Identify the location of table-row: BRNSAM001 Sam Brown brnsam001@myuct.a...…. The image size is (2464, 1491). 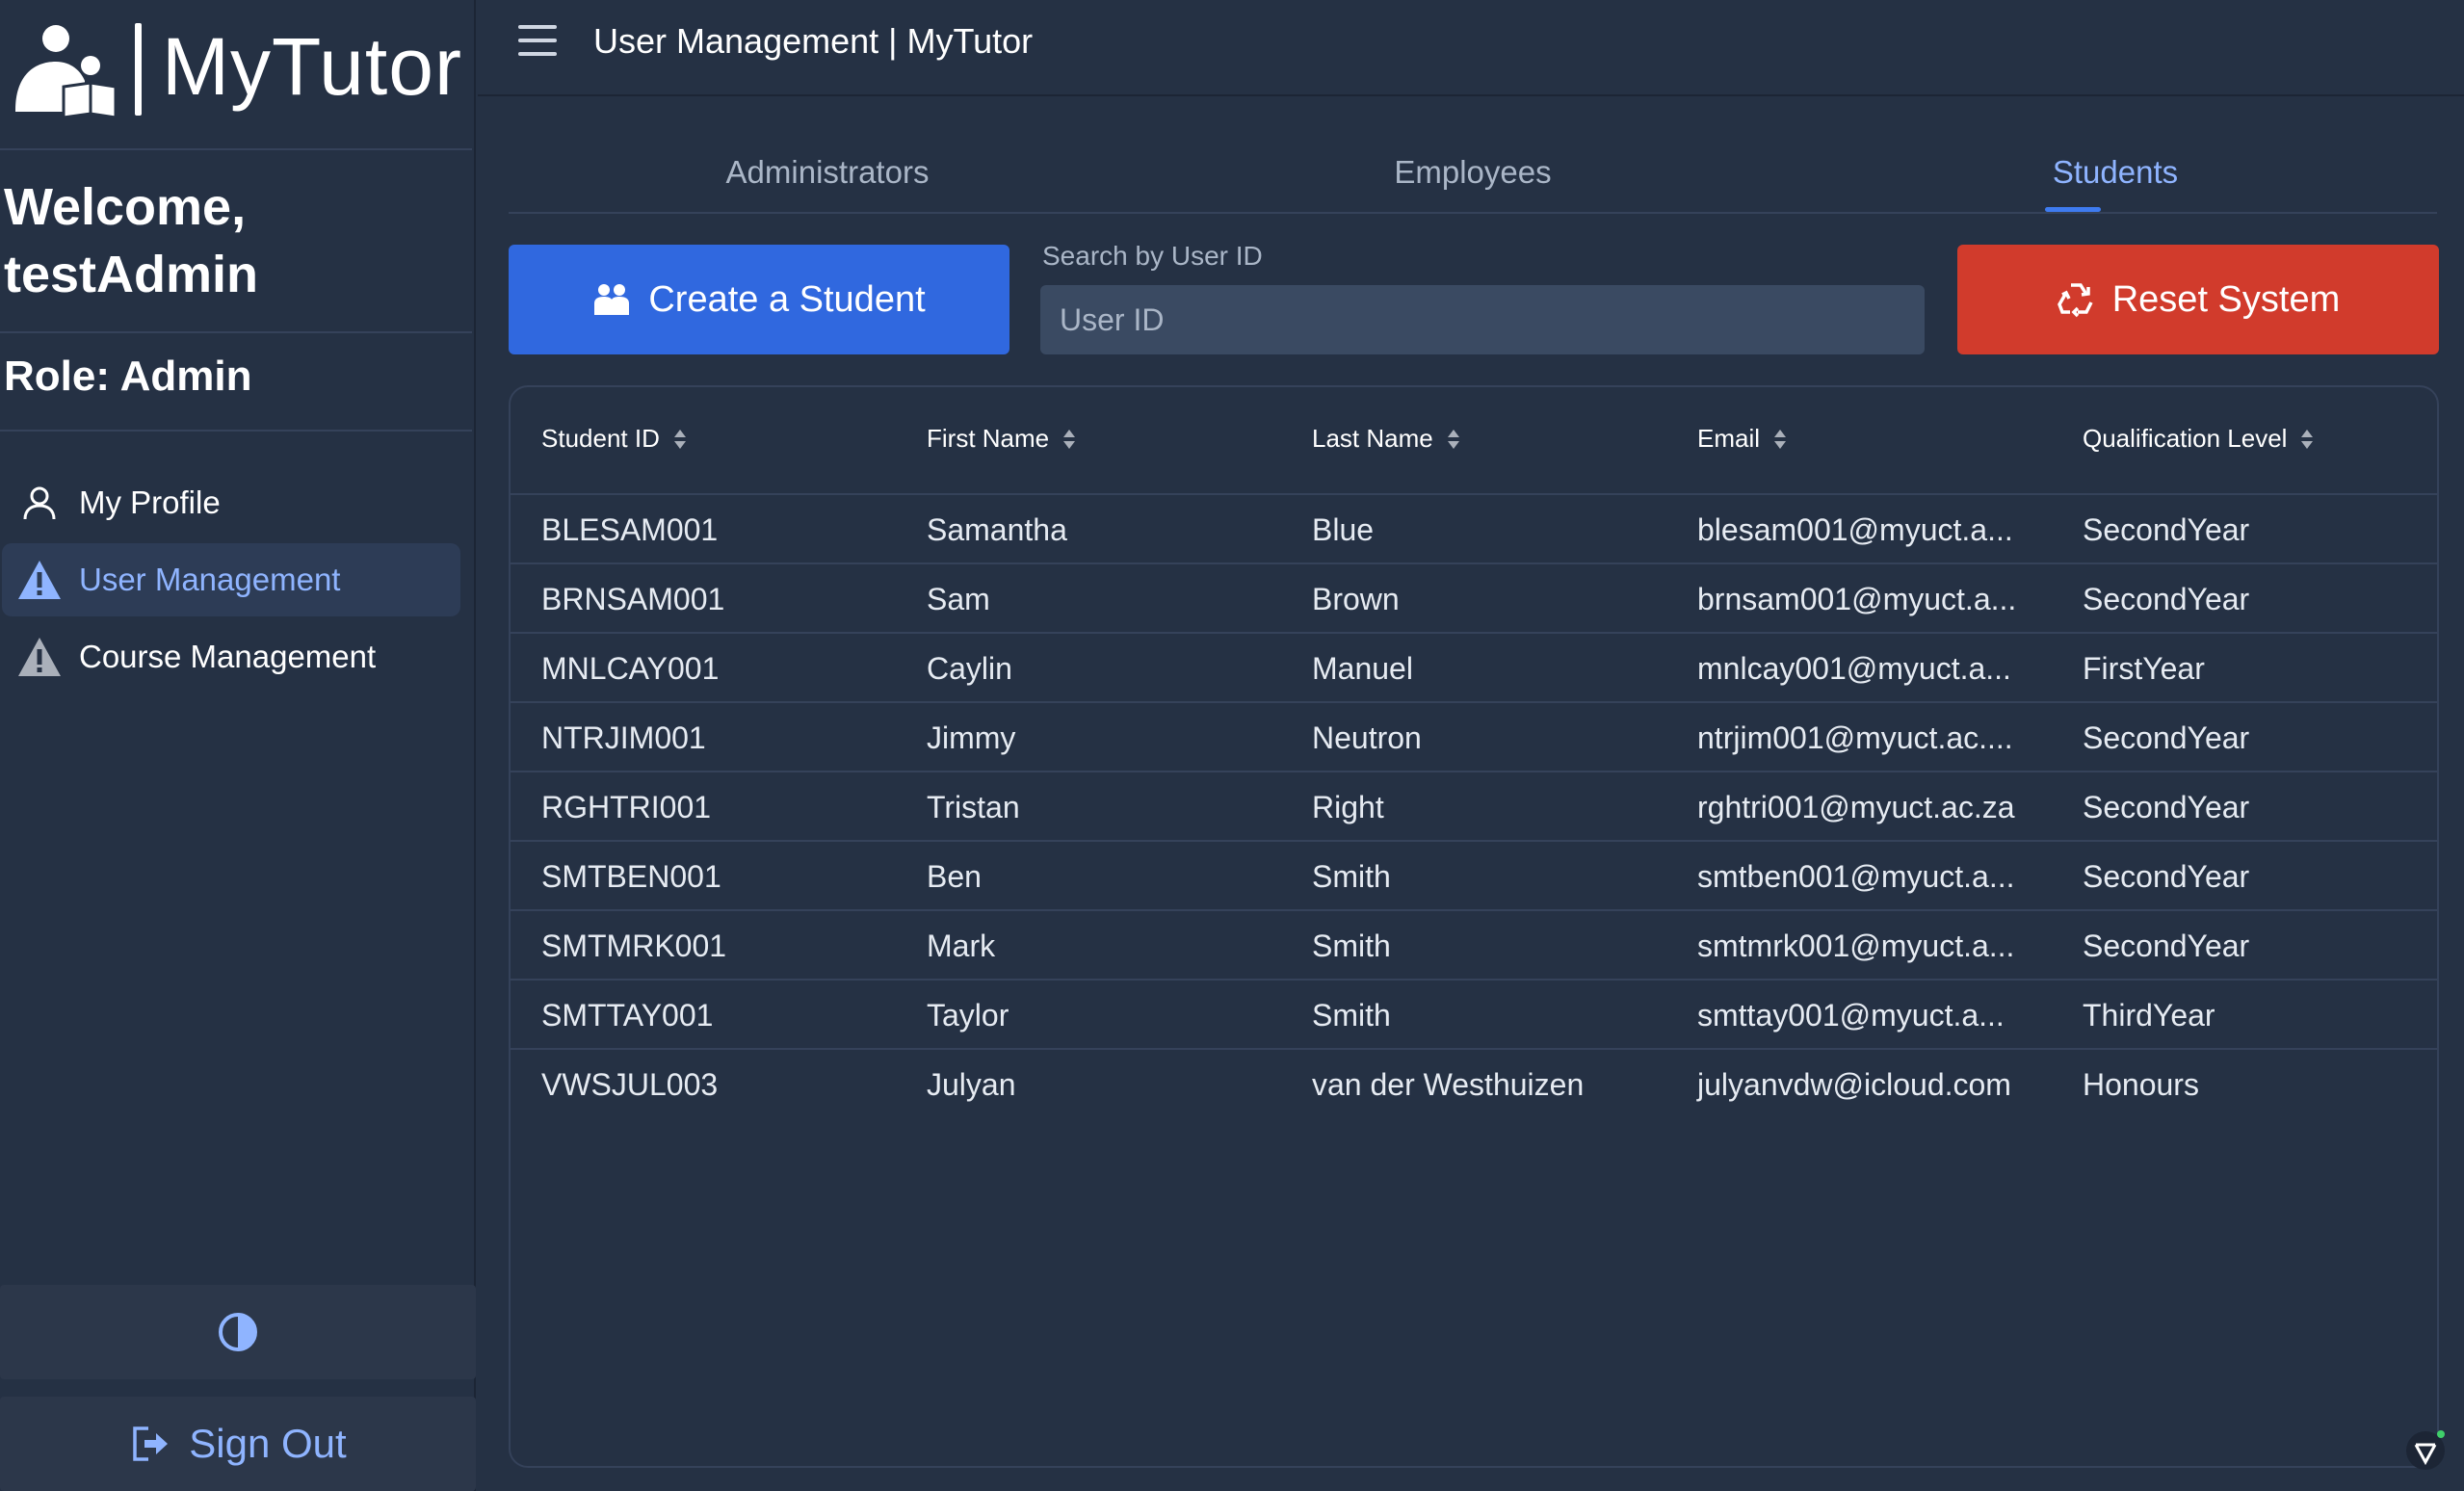
(1474, 599).